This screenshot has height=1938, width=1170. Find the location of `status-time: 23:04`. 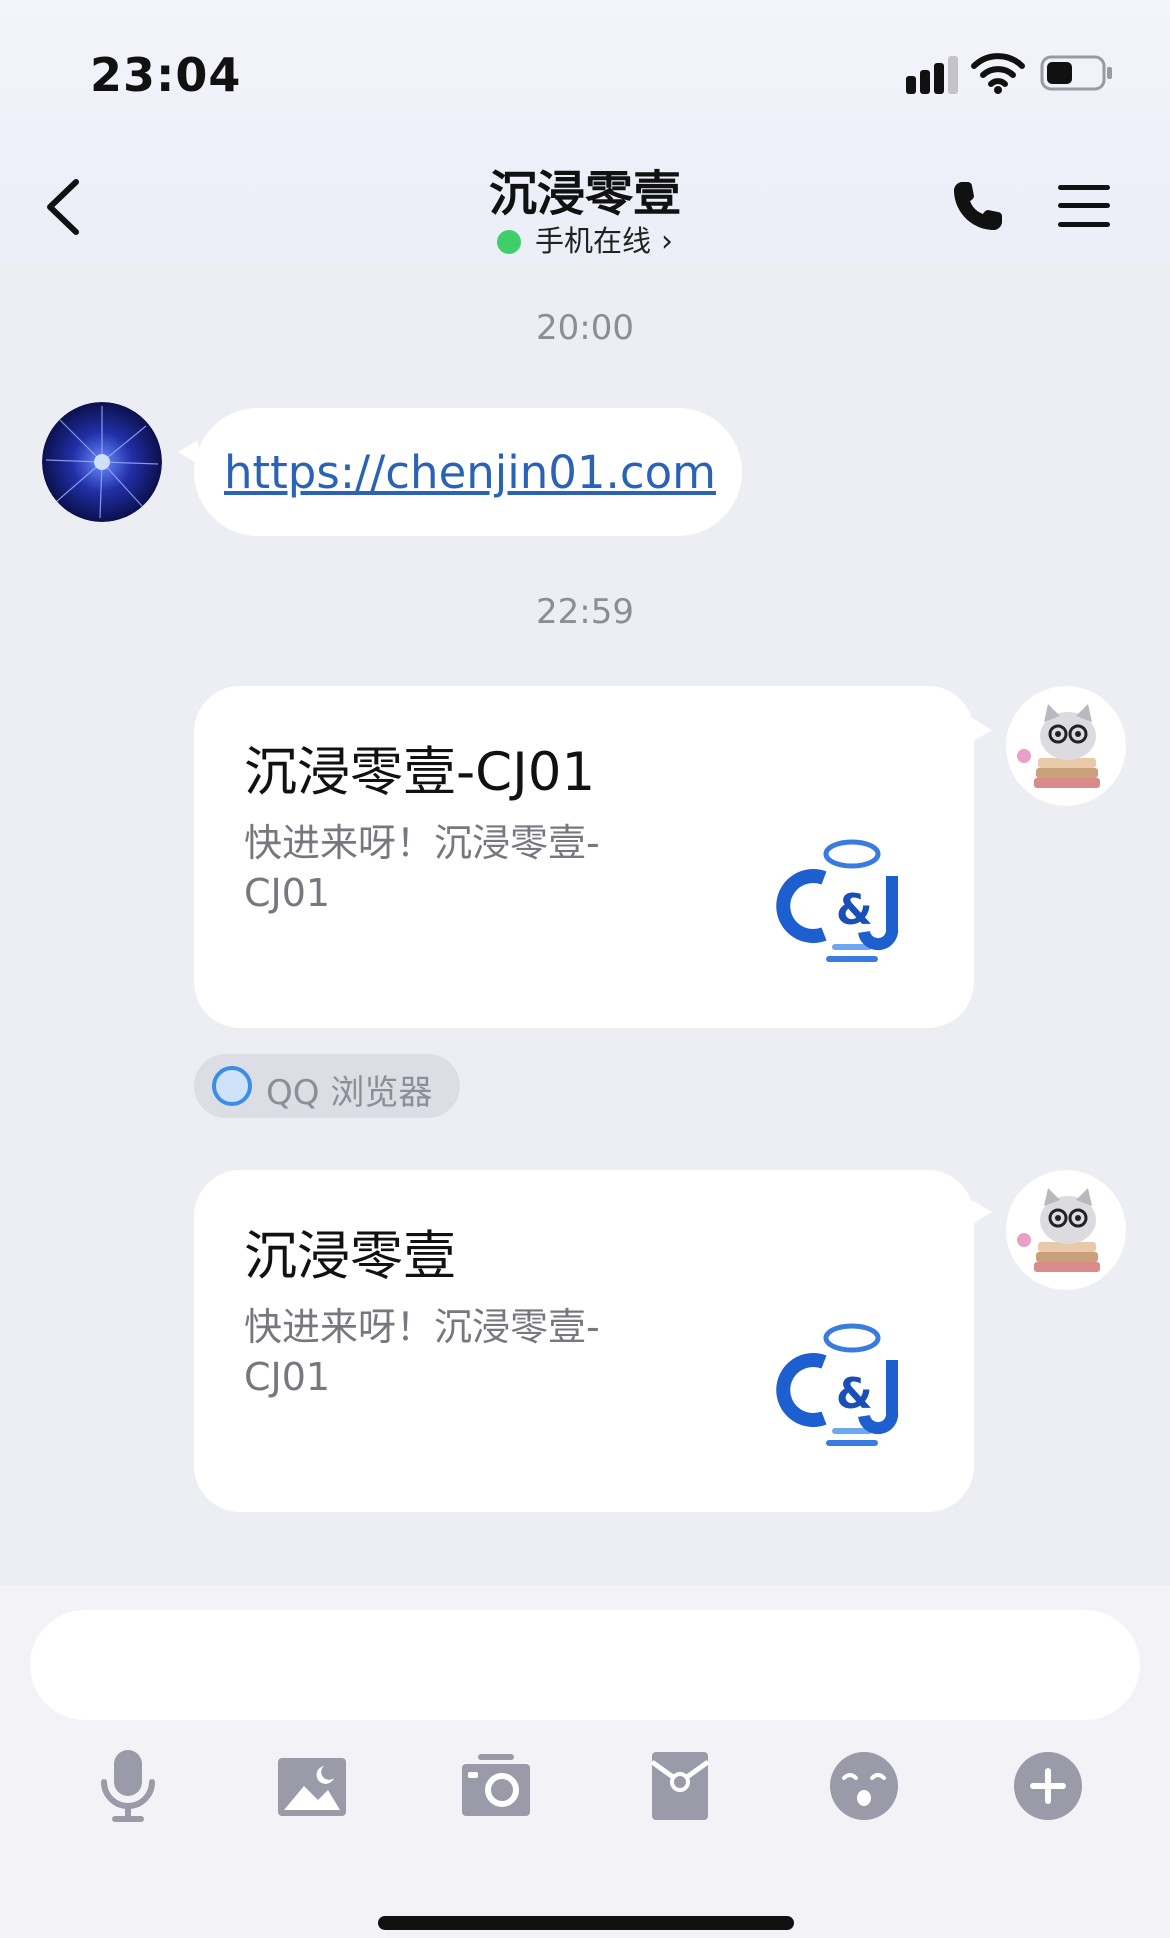

status-time: 23:04 is located at coordinates (166, 75).